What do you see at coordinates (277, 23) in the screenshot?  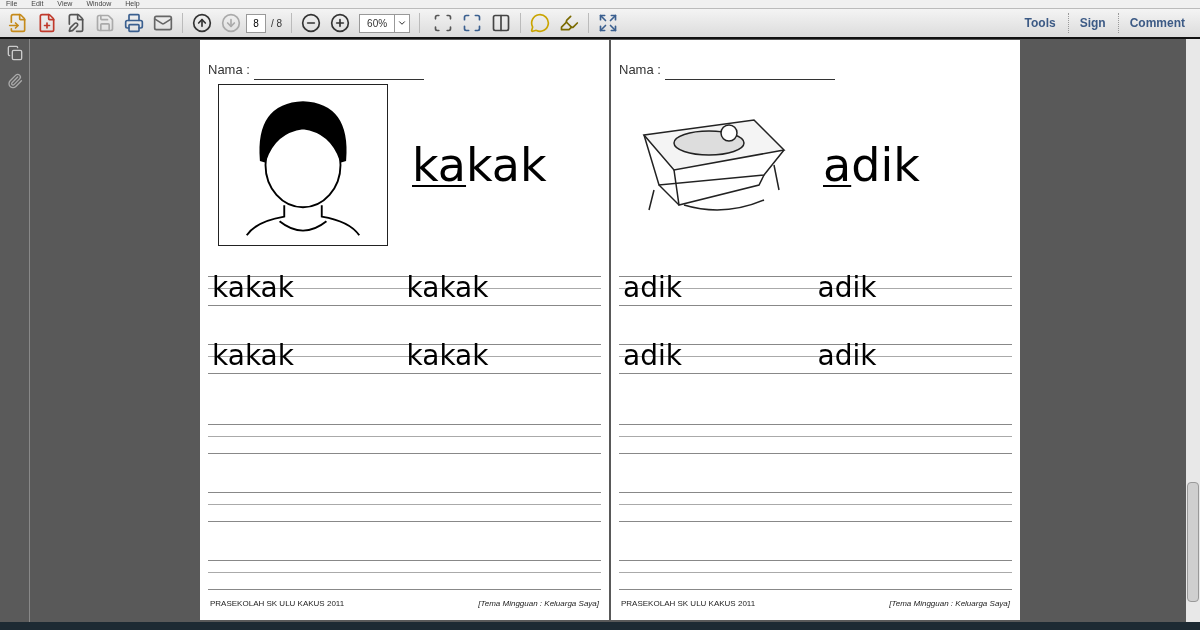 I see `page-total: / 8` at bounding box center [277, 23].